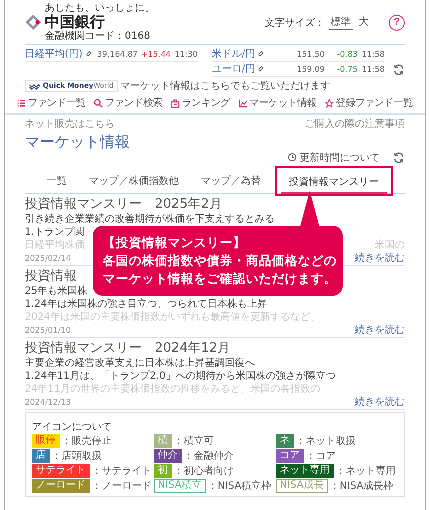 This screenshot has width=430, height=510. Describe the element at coordinates (163, 471) in the screenshot. I see `icon-badge: 初` at that location.